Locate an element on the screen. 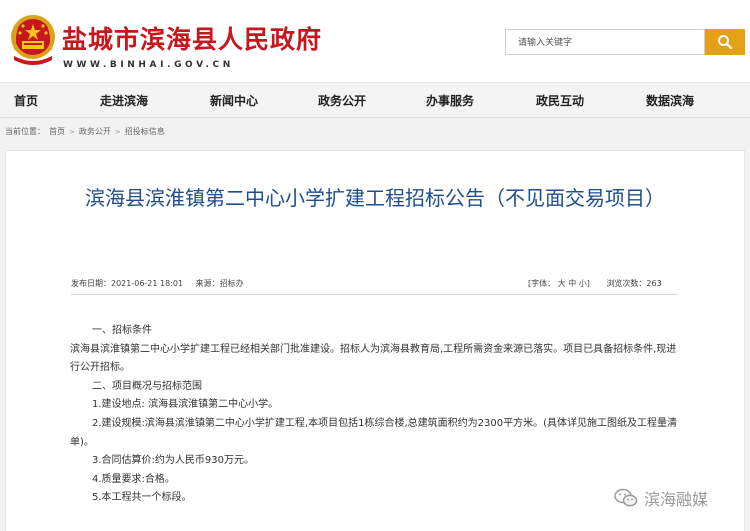 This screenshot has height=531, width=750. publish-date: 发布日期：2021-06-21 18:01 is located at coordinates (127, 283).